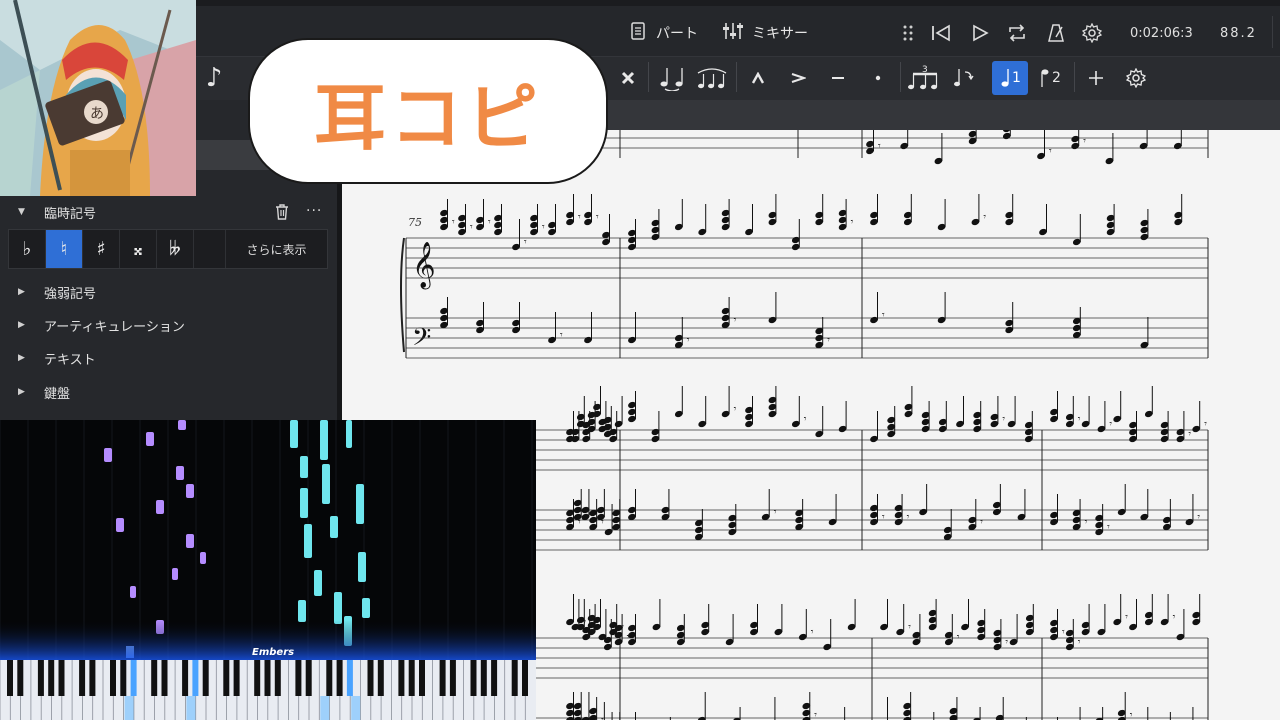 Image resolution: width=1280 pixels, height=720 pixels. Describe the element at coordinates (908, 33) in the screenshot. I see `grip-icon` at that location.